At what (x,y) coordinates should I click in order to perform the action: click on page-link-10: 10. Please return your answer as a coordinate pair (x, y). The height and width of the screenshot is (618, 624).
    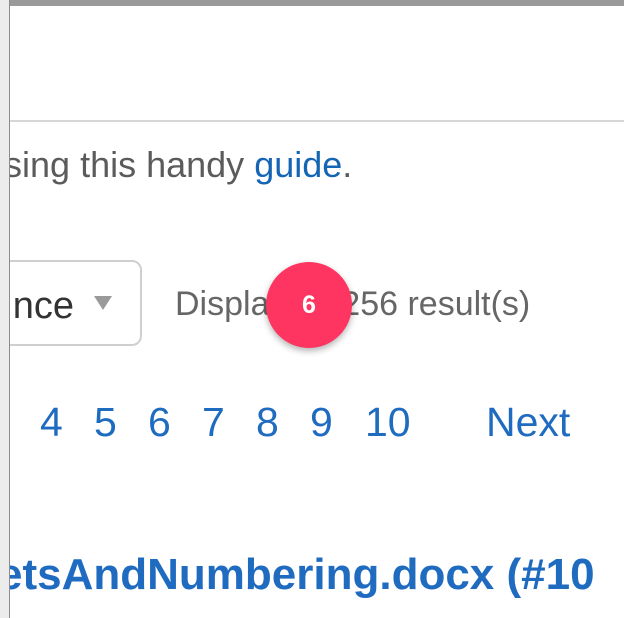
    Looking at the image, I should click on (388, 422).